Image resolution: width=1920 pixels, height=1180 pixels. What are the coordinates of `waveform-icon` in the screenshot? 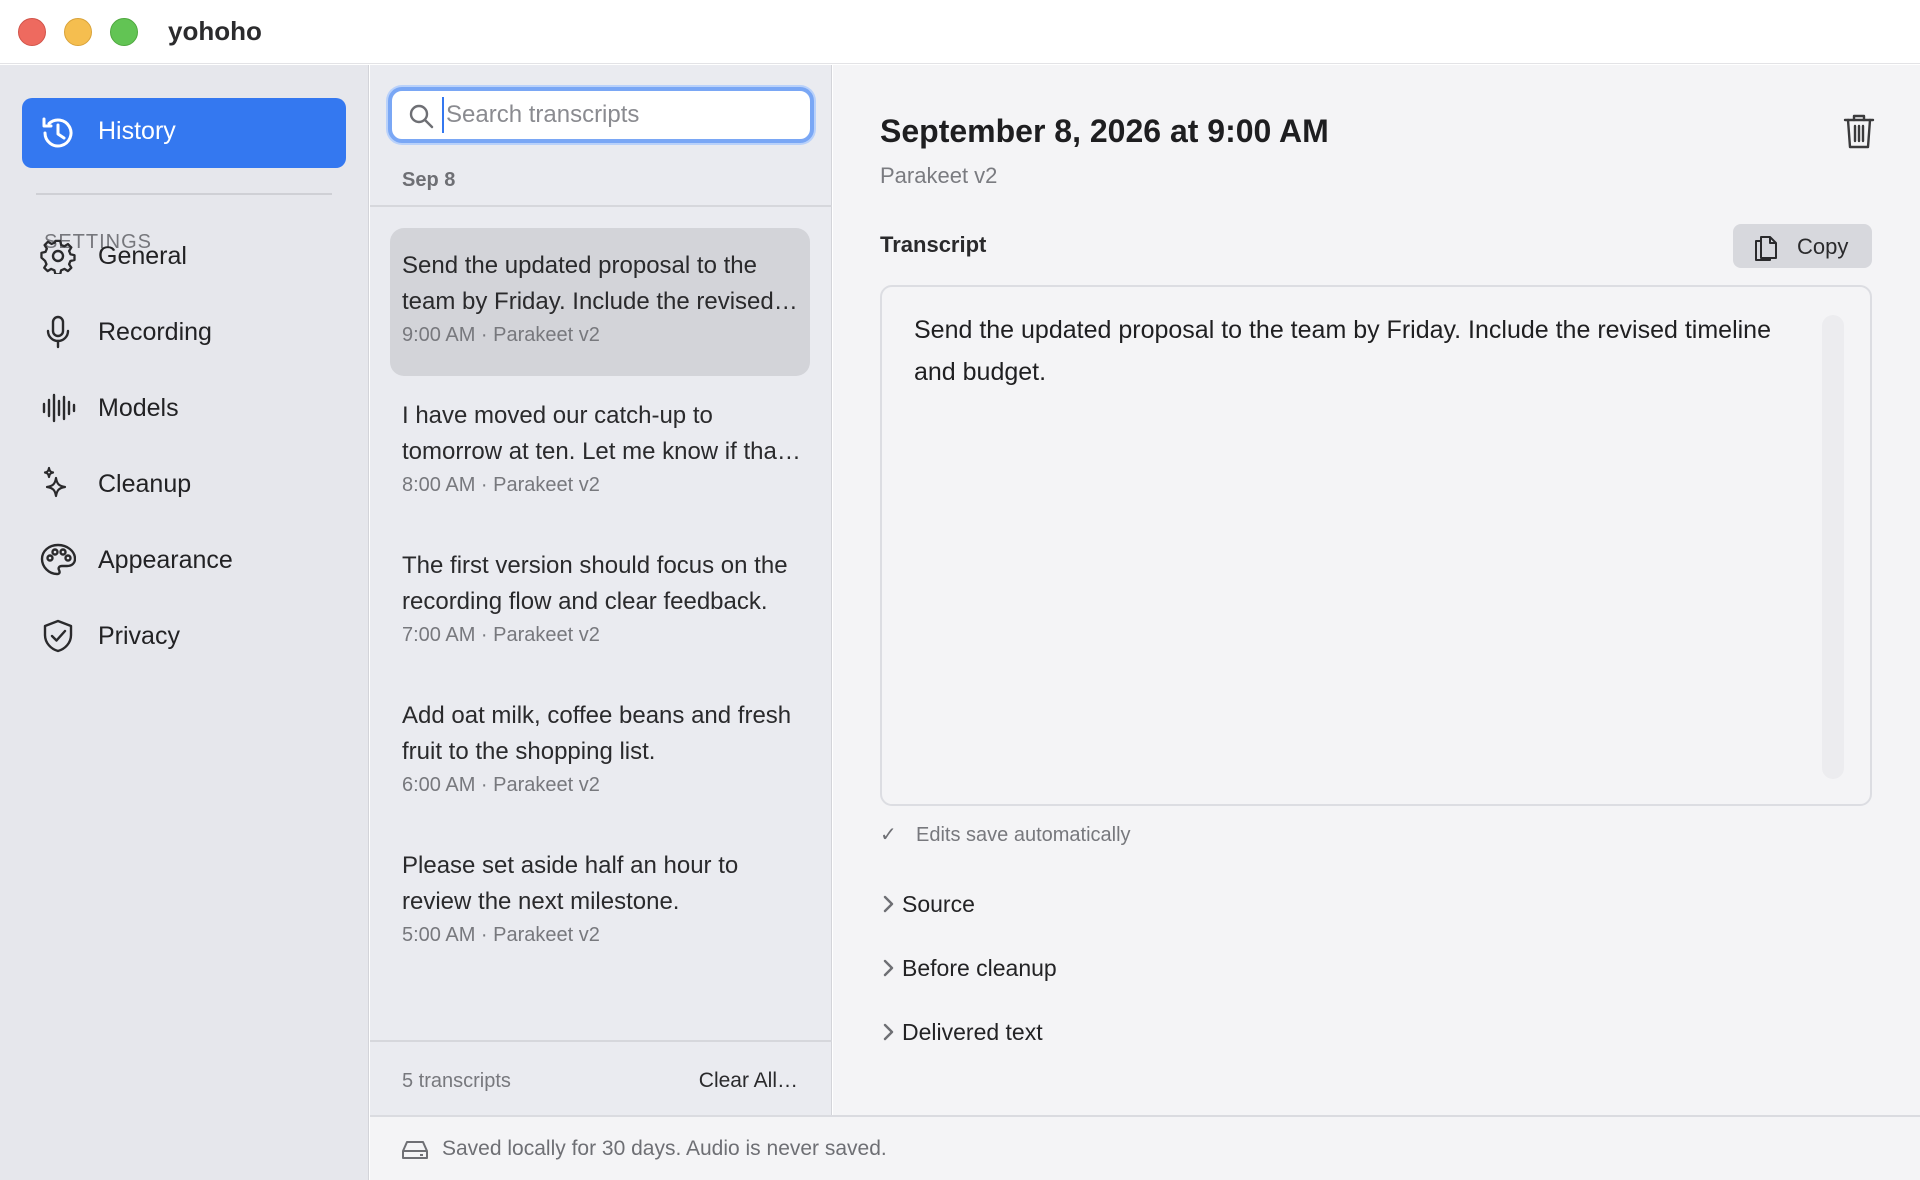 It's located at (59, 408).